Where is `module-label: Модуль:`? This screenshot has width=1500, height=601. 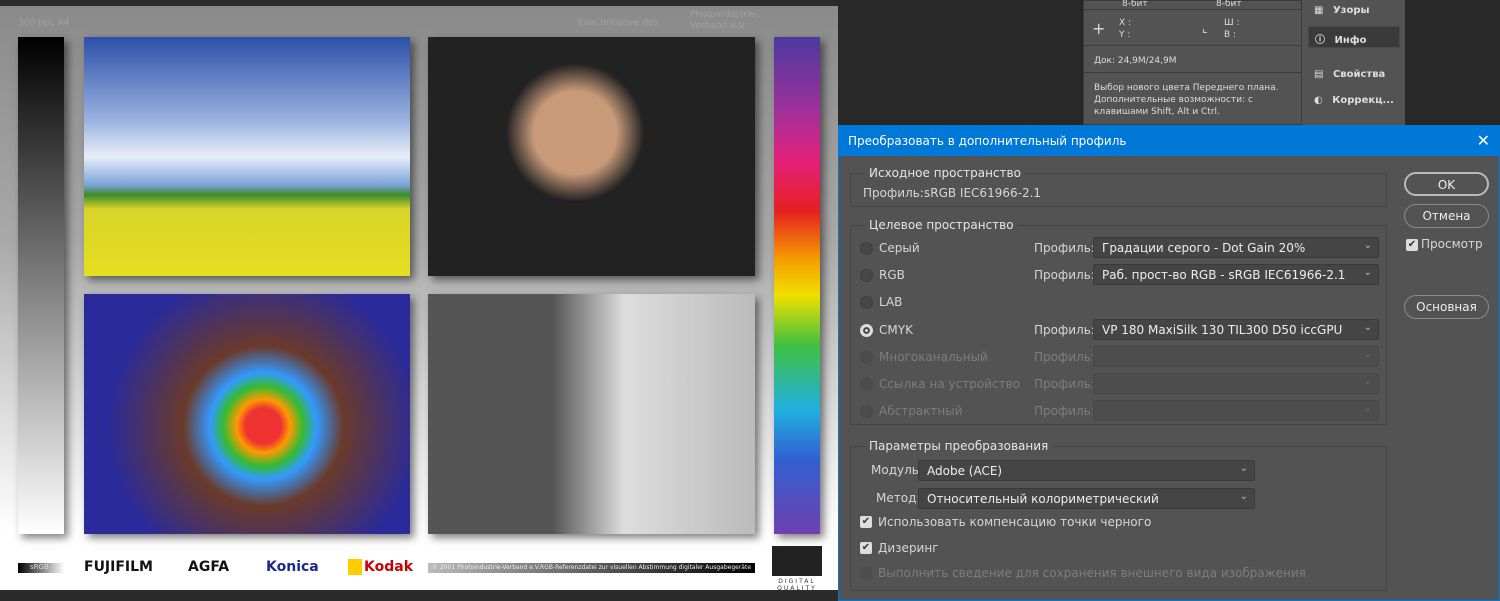
module-label: Модуль: is located at coordinates (897, 470).